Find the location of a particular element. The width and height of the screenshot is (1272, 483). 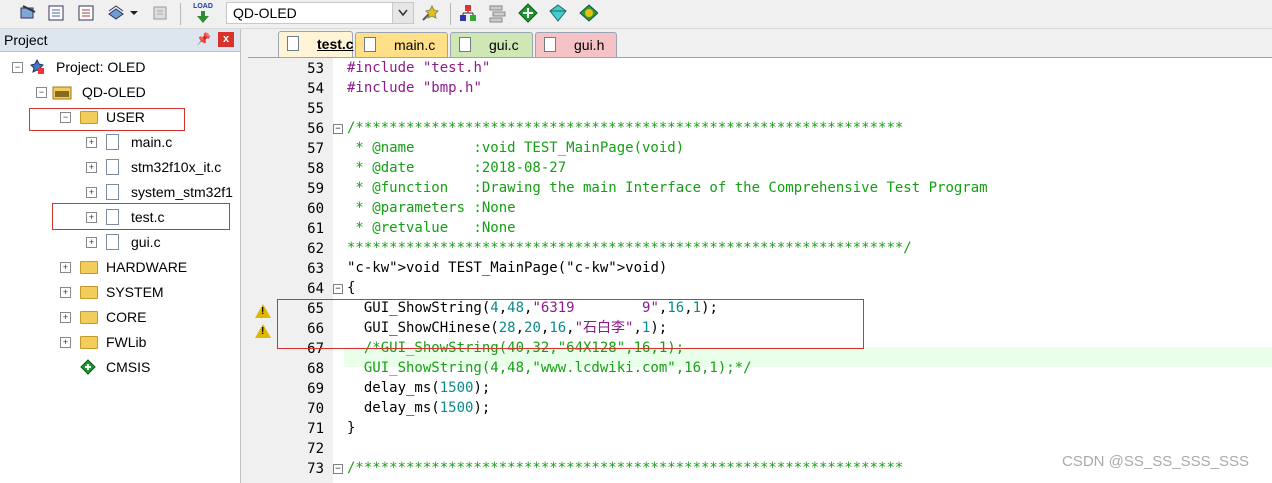

tree-item-label: FWLib is located at coordinates (126, 342).